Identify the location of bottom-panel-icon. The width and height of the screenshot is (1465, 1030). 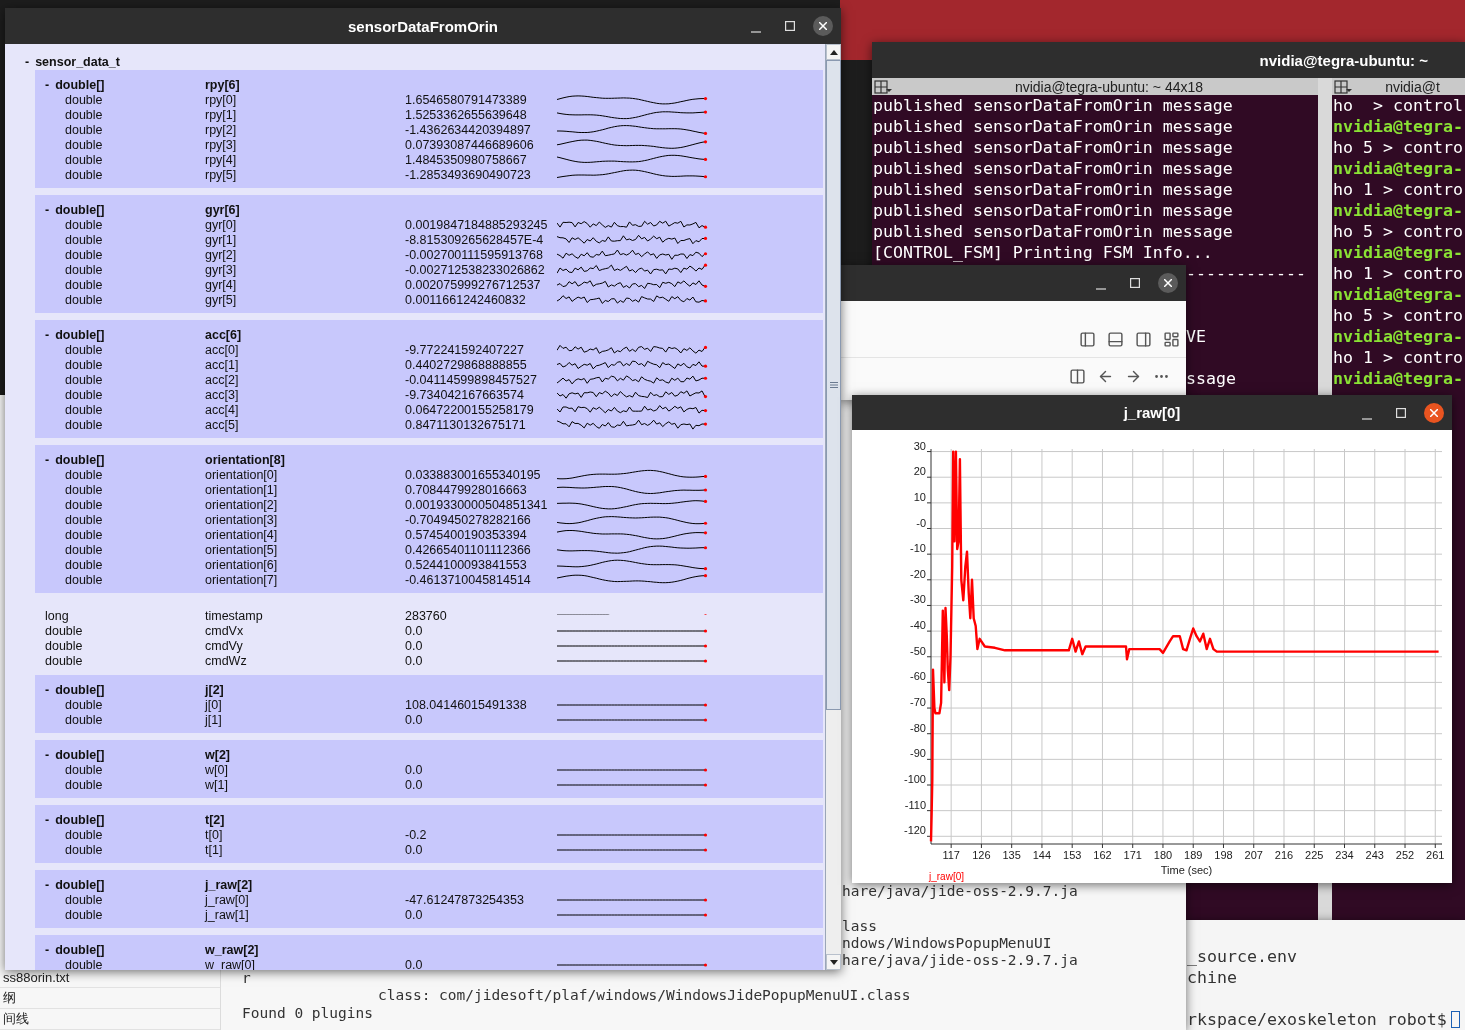
(1115, 339).